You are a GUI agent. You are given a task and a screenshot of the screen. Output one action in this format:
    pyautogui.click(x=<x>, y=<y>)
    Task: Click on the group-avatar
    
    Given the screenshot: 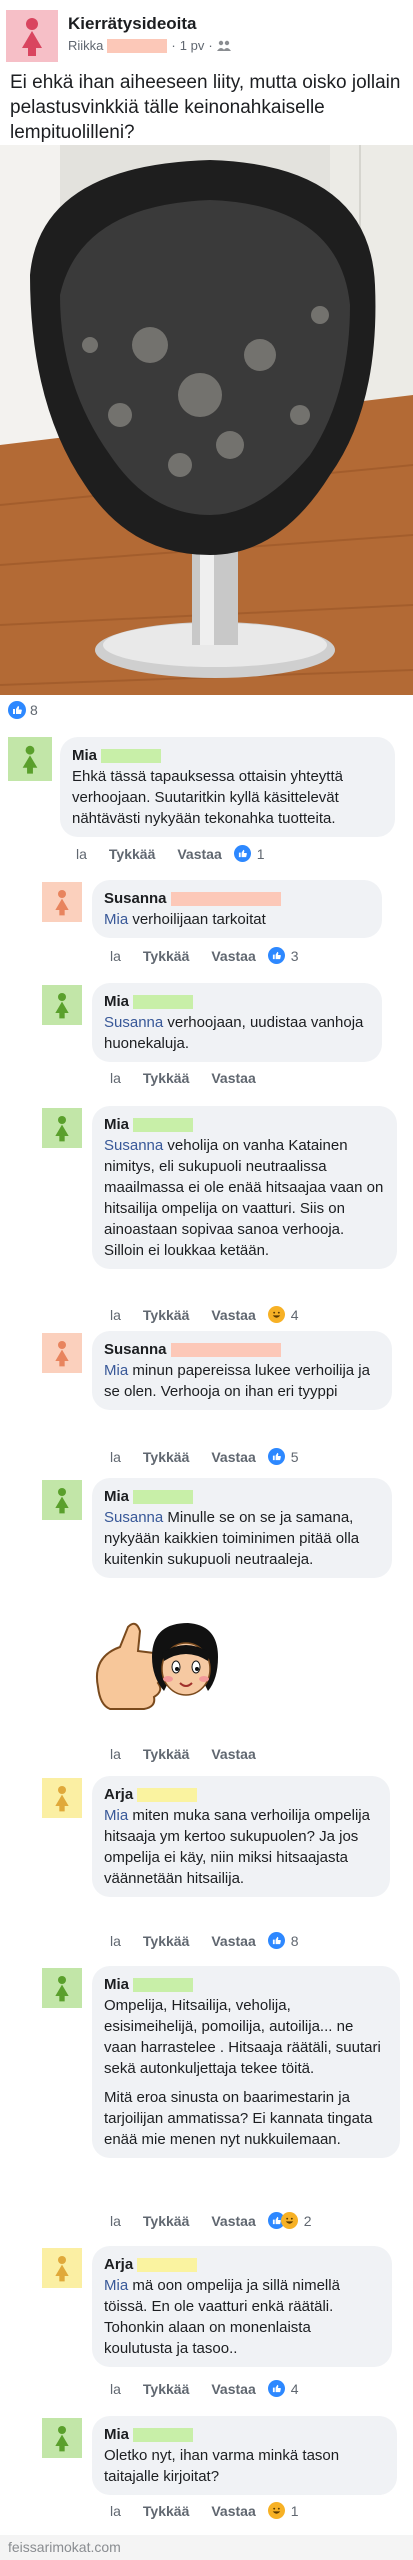 What is the action you would take?
    pyautogui.click(x=32, y=36)
    